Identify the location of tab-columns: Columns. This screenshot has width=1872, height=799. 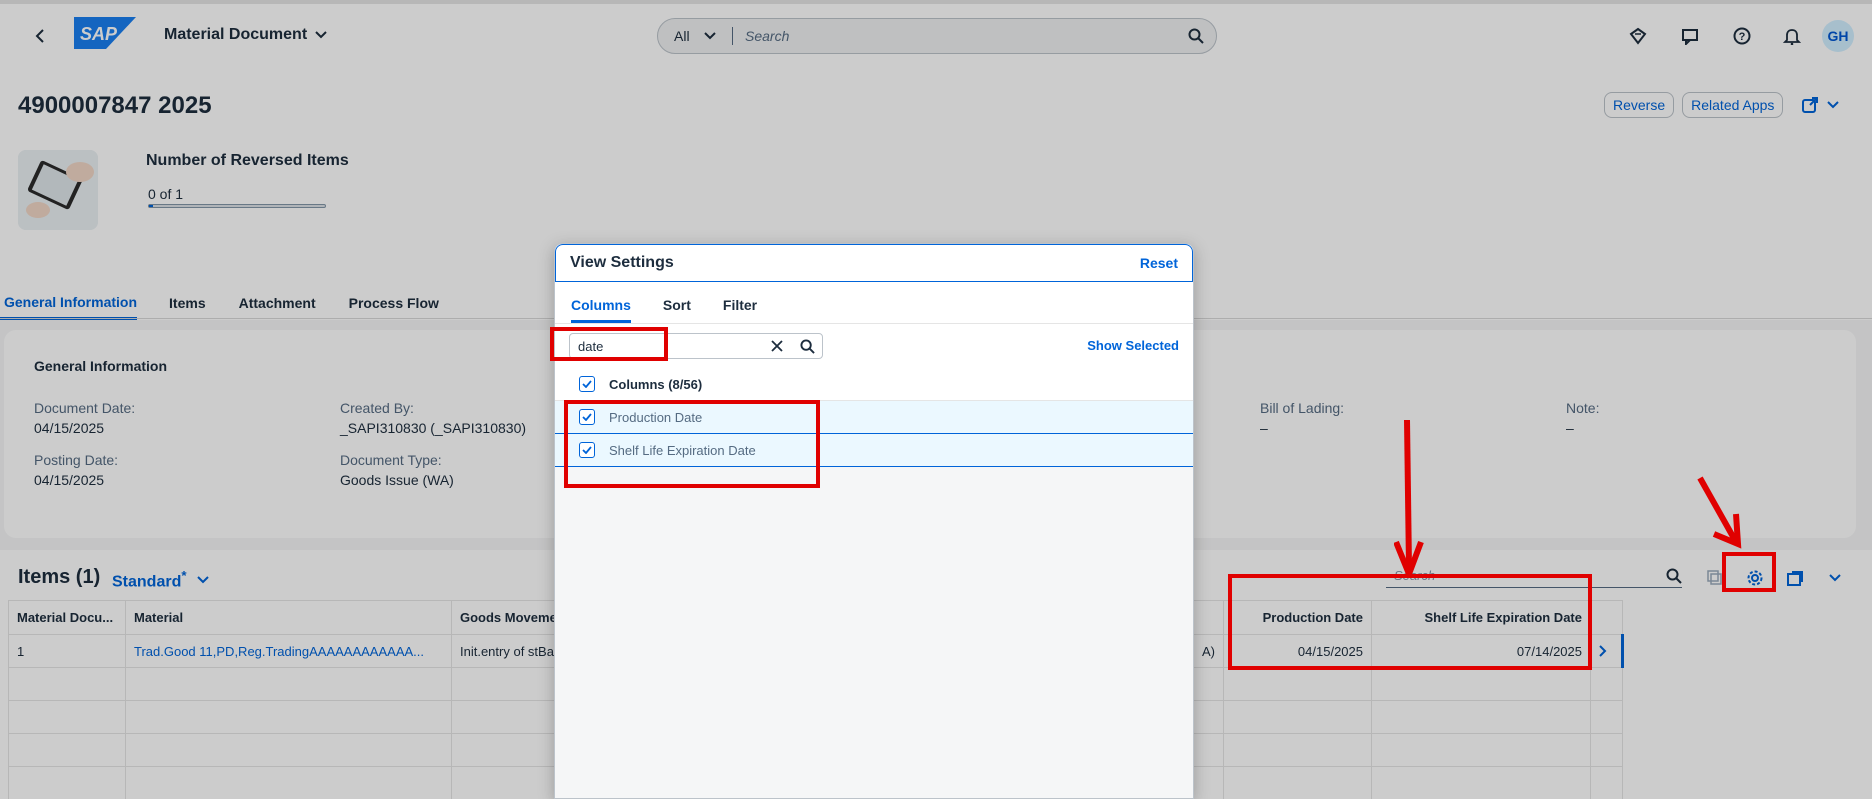
(601, 310).